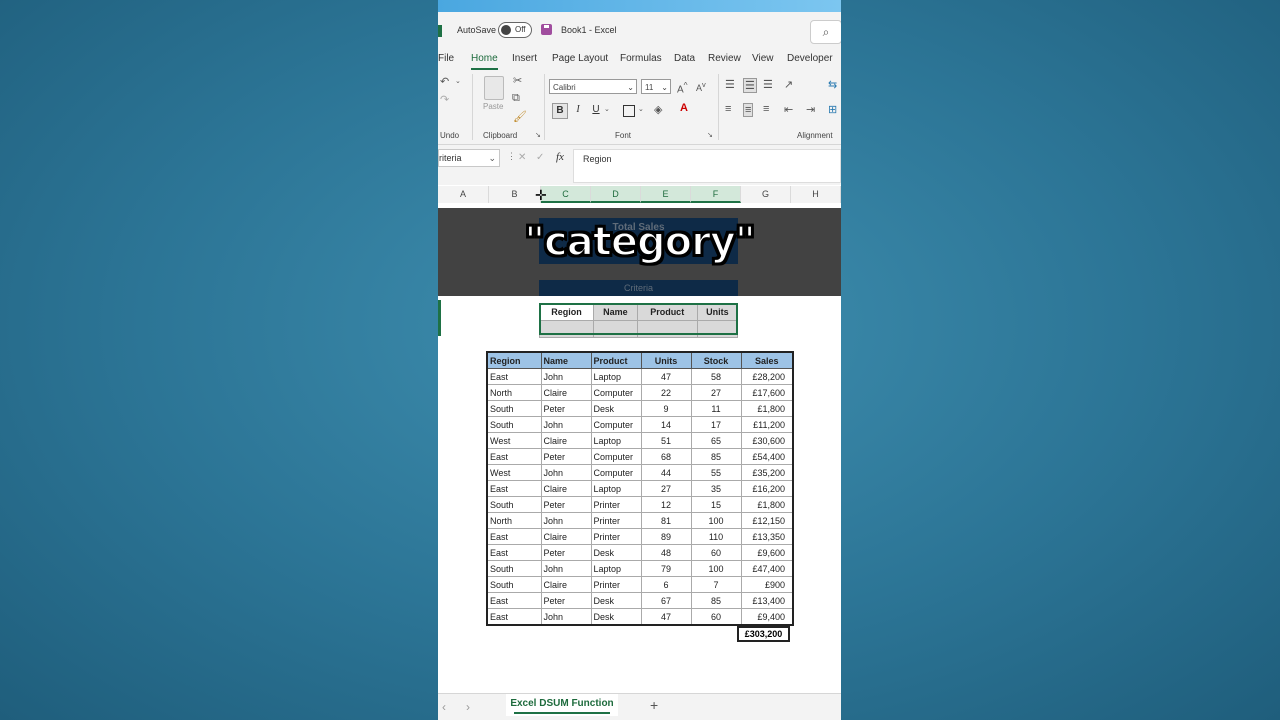 This screenshot has width=1280, height=720. I want to click on table-cell: £12,150, so click(767, 520).